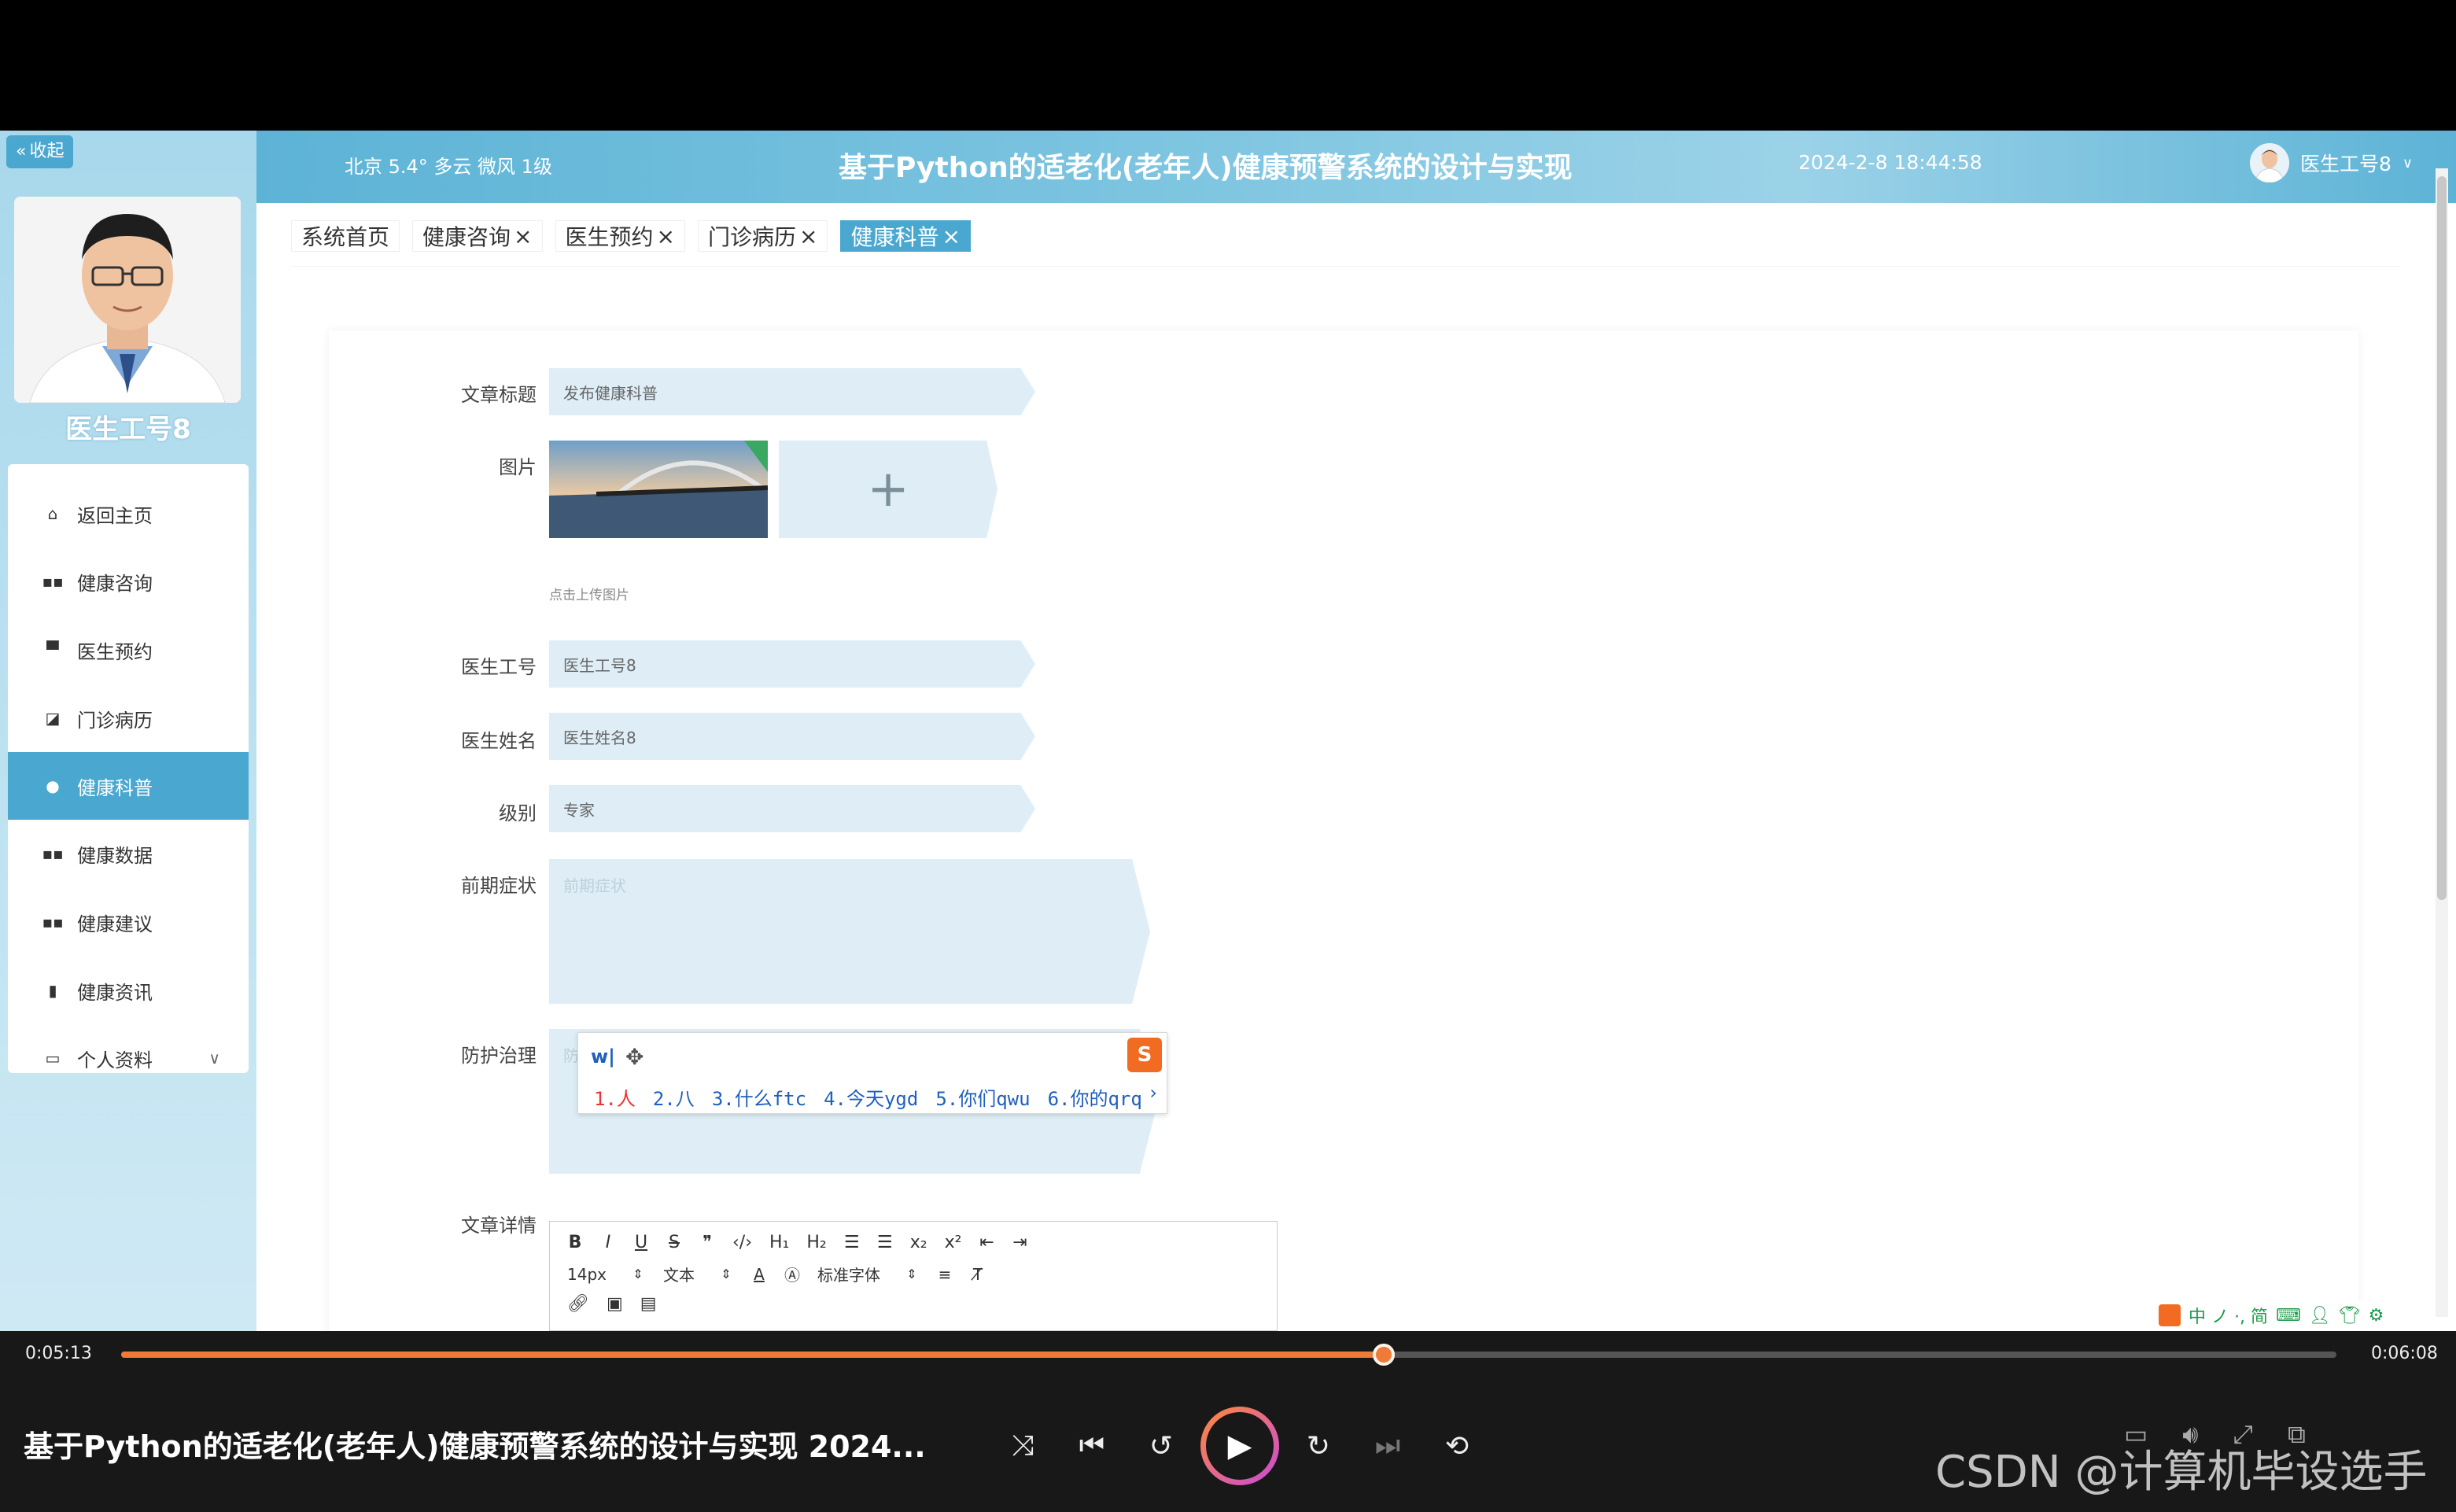  Describe the element at coordinates (115, 787) in the screenshot. I see `sidebar-item-label: 健康科普` at that location.